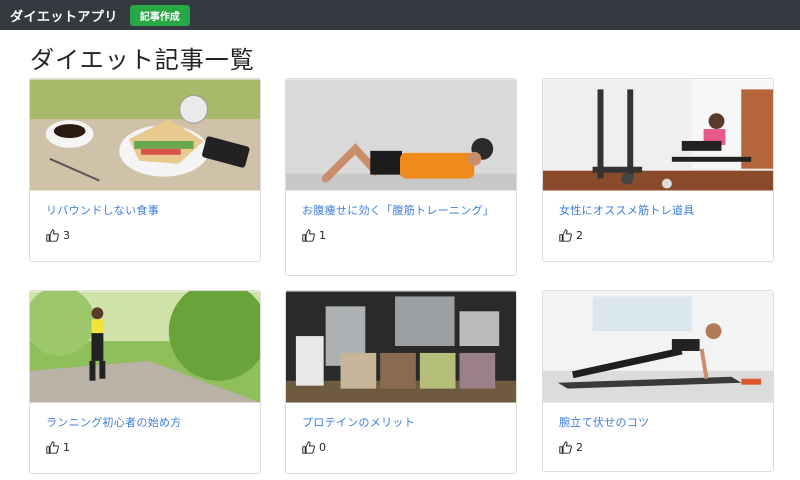  I want to click on article-card: プロテインのメリット 0, so click(401, 382).